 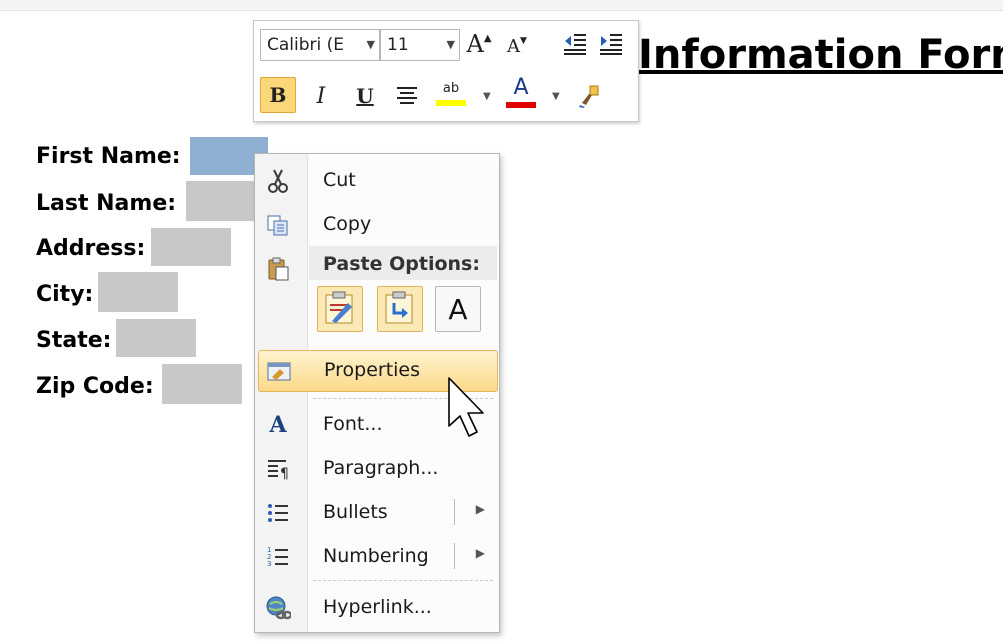 What do you see at coordinates (106, 203) in the screenshot?
I see `form-label-last-name: Last Name:` at bounding box center [106, 203].